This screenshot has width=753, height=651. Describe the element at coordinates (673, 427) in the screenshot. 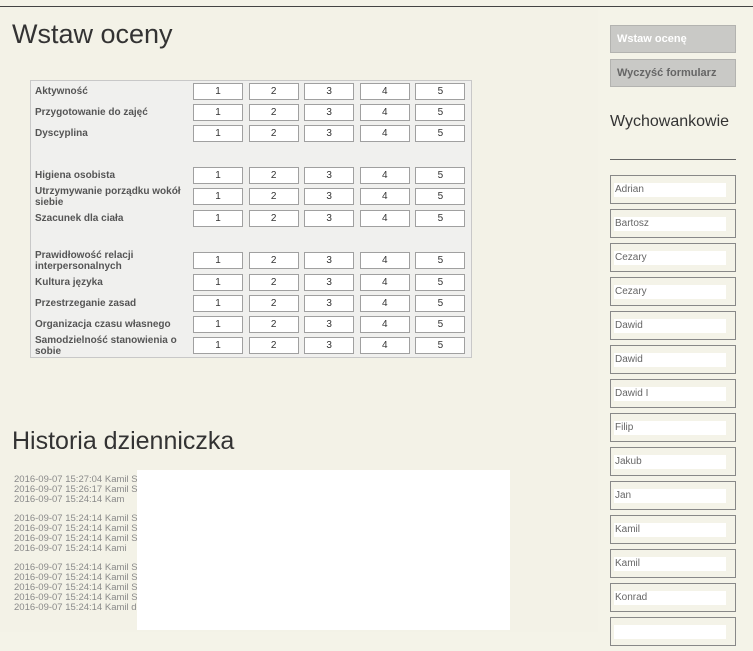

I see `student-item: Filip` at that location.